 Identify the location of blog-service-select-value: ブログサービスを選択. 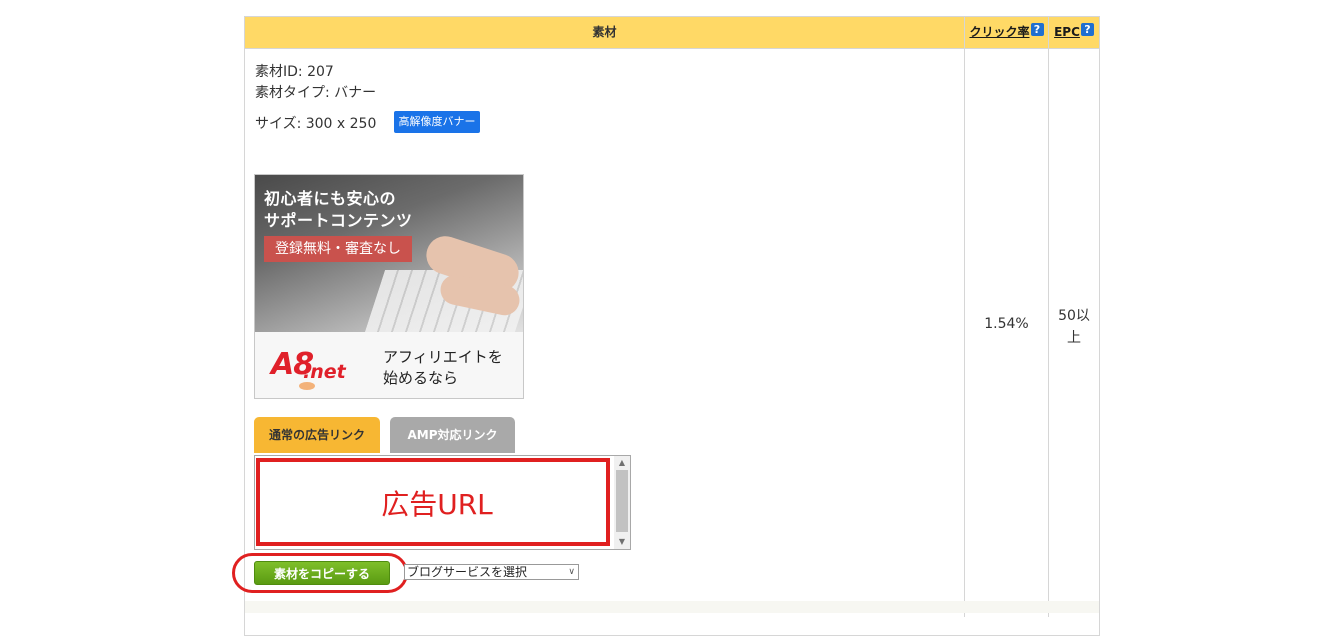
(467, 572).